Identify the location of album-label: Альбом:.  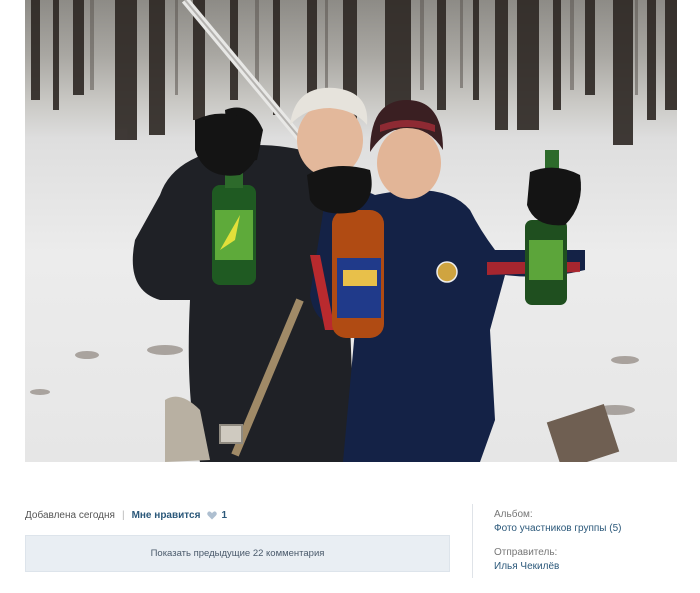
(513, 514).